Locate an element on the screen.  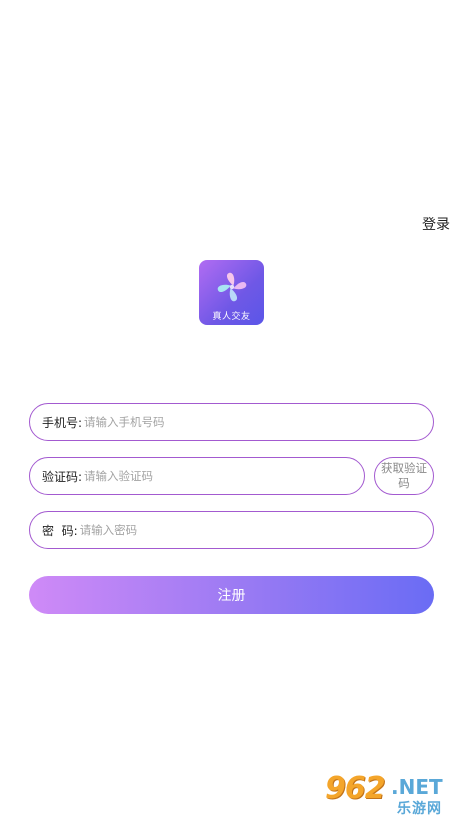
watermark-site: 乐游网 is located at coordinates (419, 809).